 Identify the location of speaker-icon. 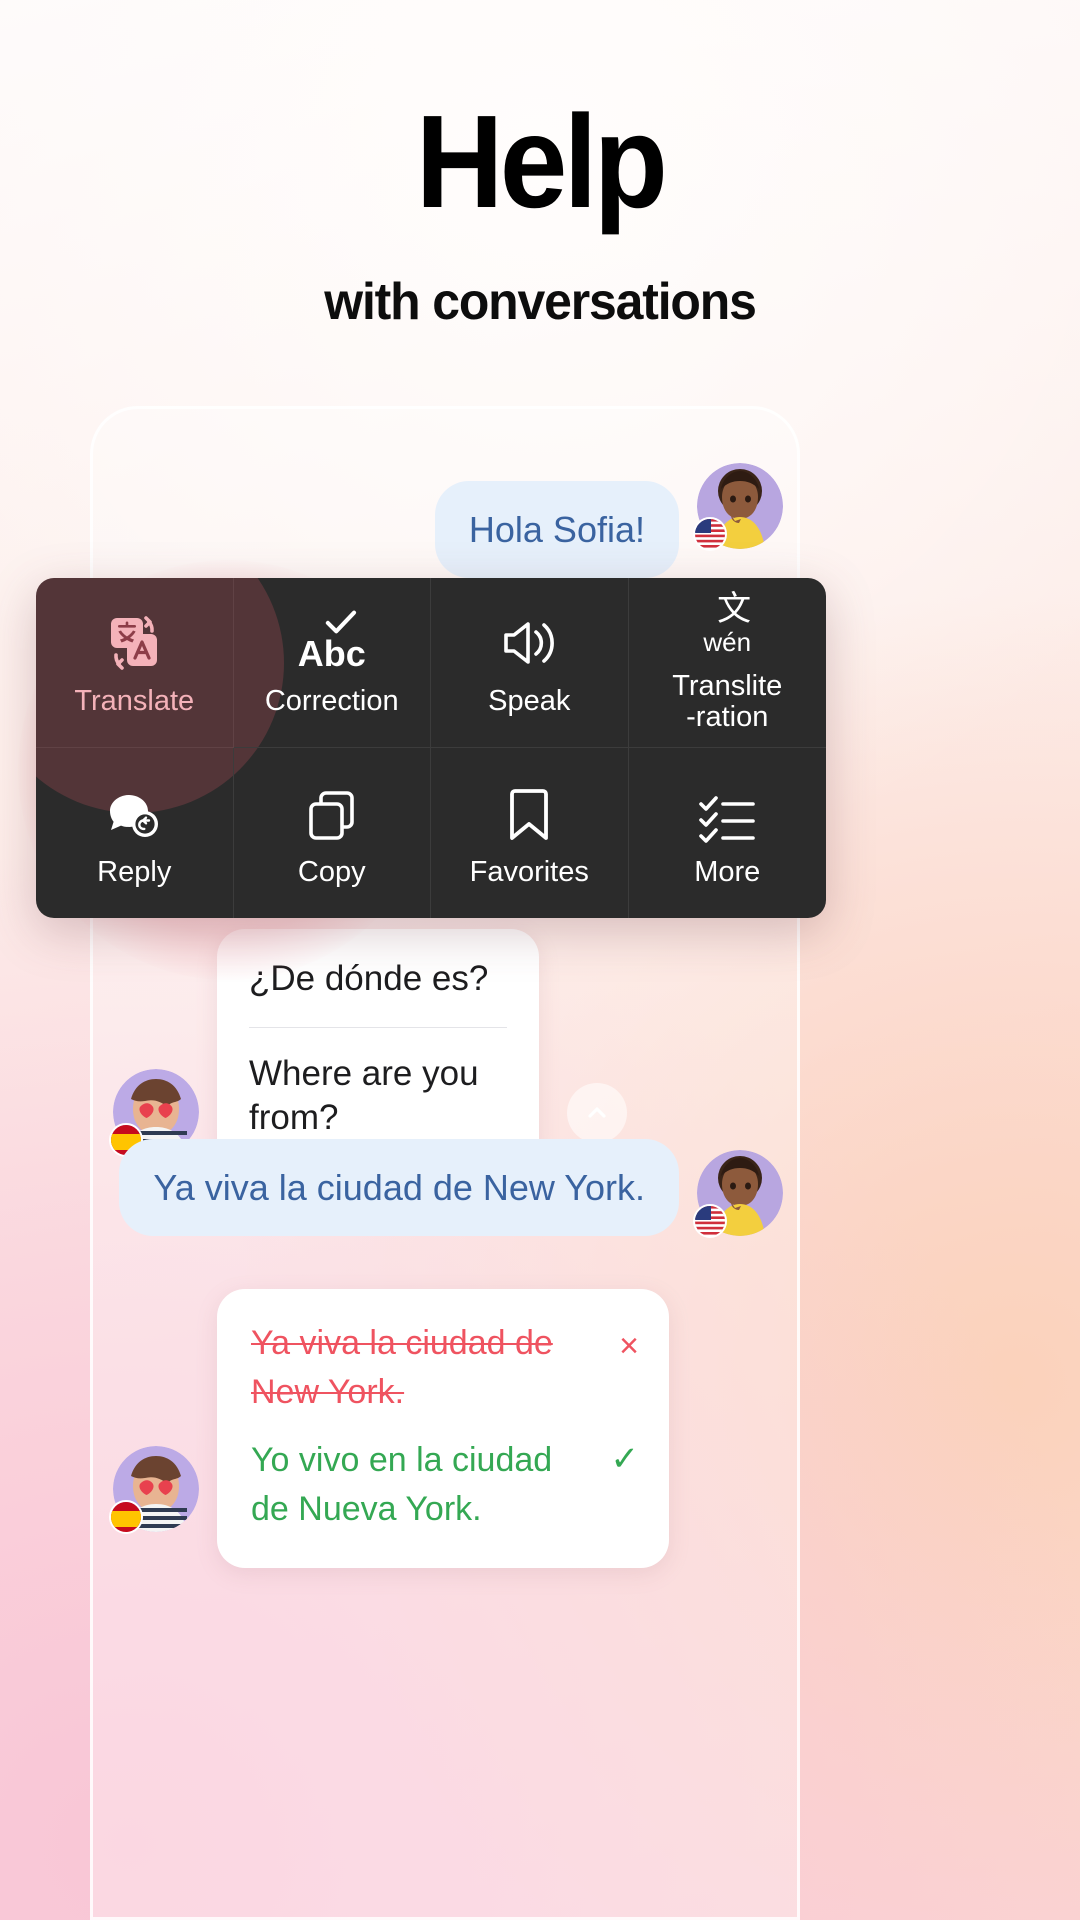
(529, 640).